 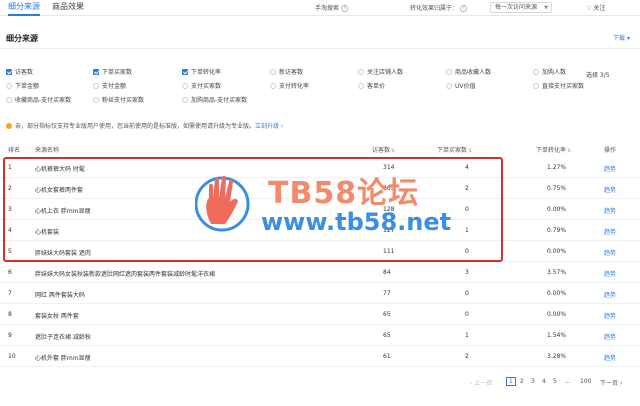 What do you see at coordinates (511, 381) in the screenshot?
I see `page-button: 1` at bounding box center [511, 381].